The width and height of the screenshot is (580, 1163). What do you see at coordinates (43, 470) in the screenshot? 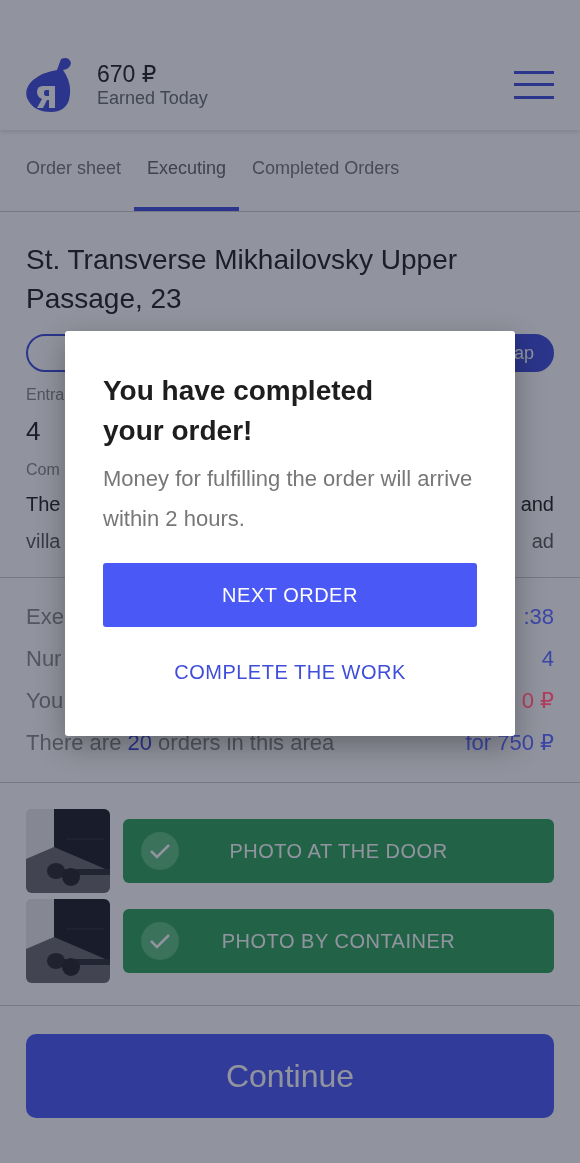
I see `comment-label: Com` at bounding box center [43, 470].